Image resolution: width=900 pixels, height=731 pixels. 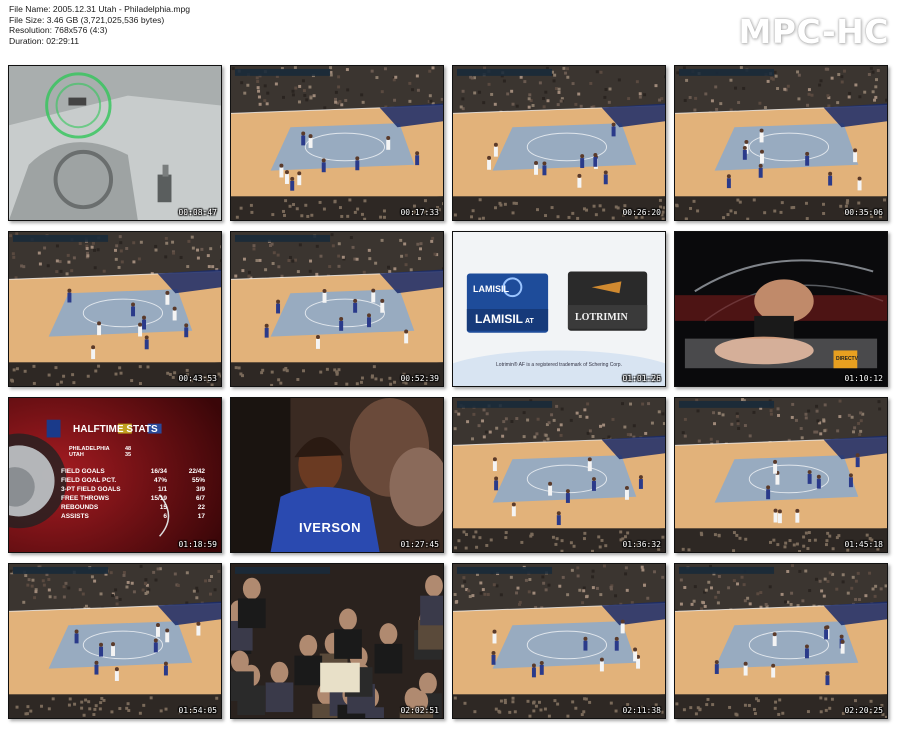 What do you see at coordinates (559, 641) in the screenshot?
I see `thumbnail-frame: 02:11:38` at bounding box center [559, 641].